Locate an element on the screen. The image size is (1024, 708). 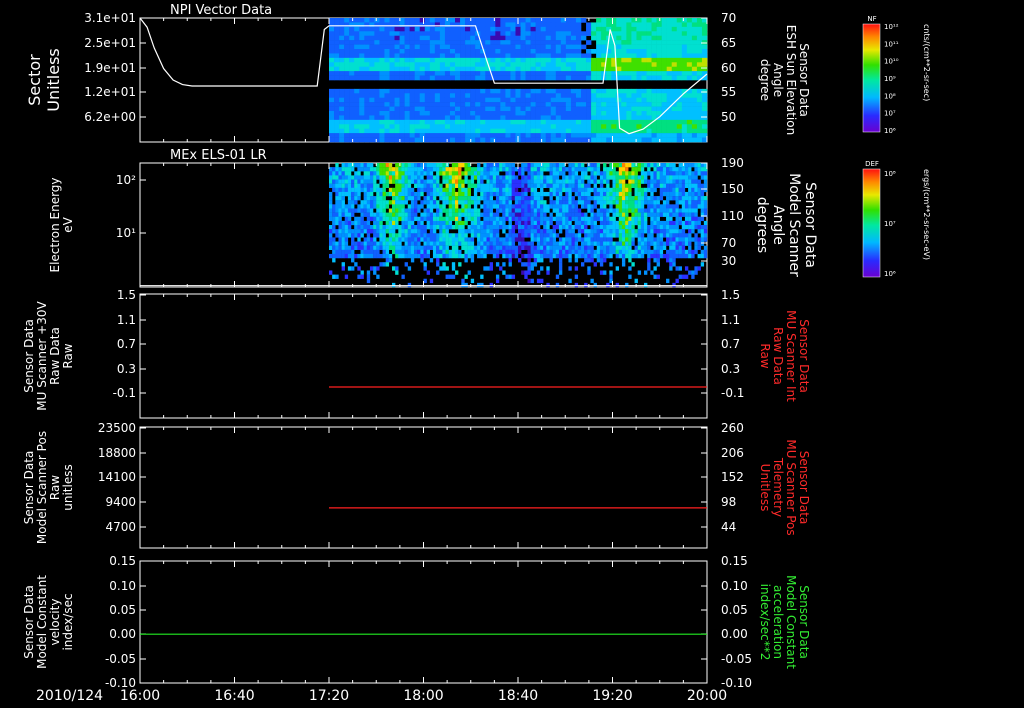
y2-axis-label: Sensor Data is located at coordinates (804, 356).